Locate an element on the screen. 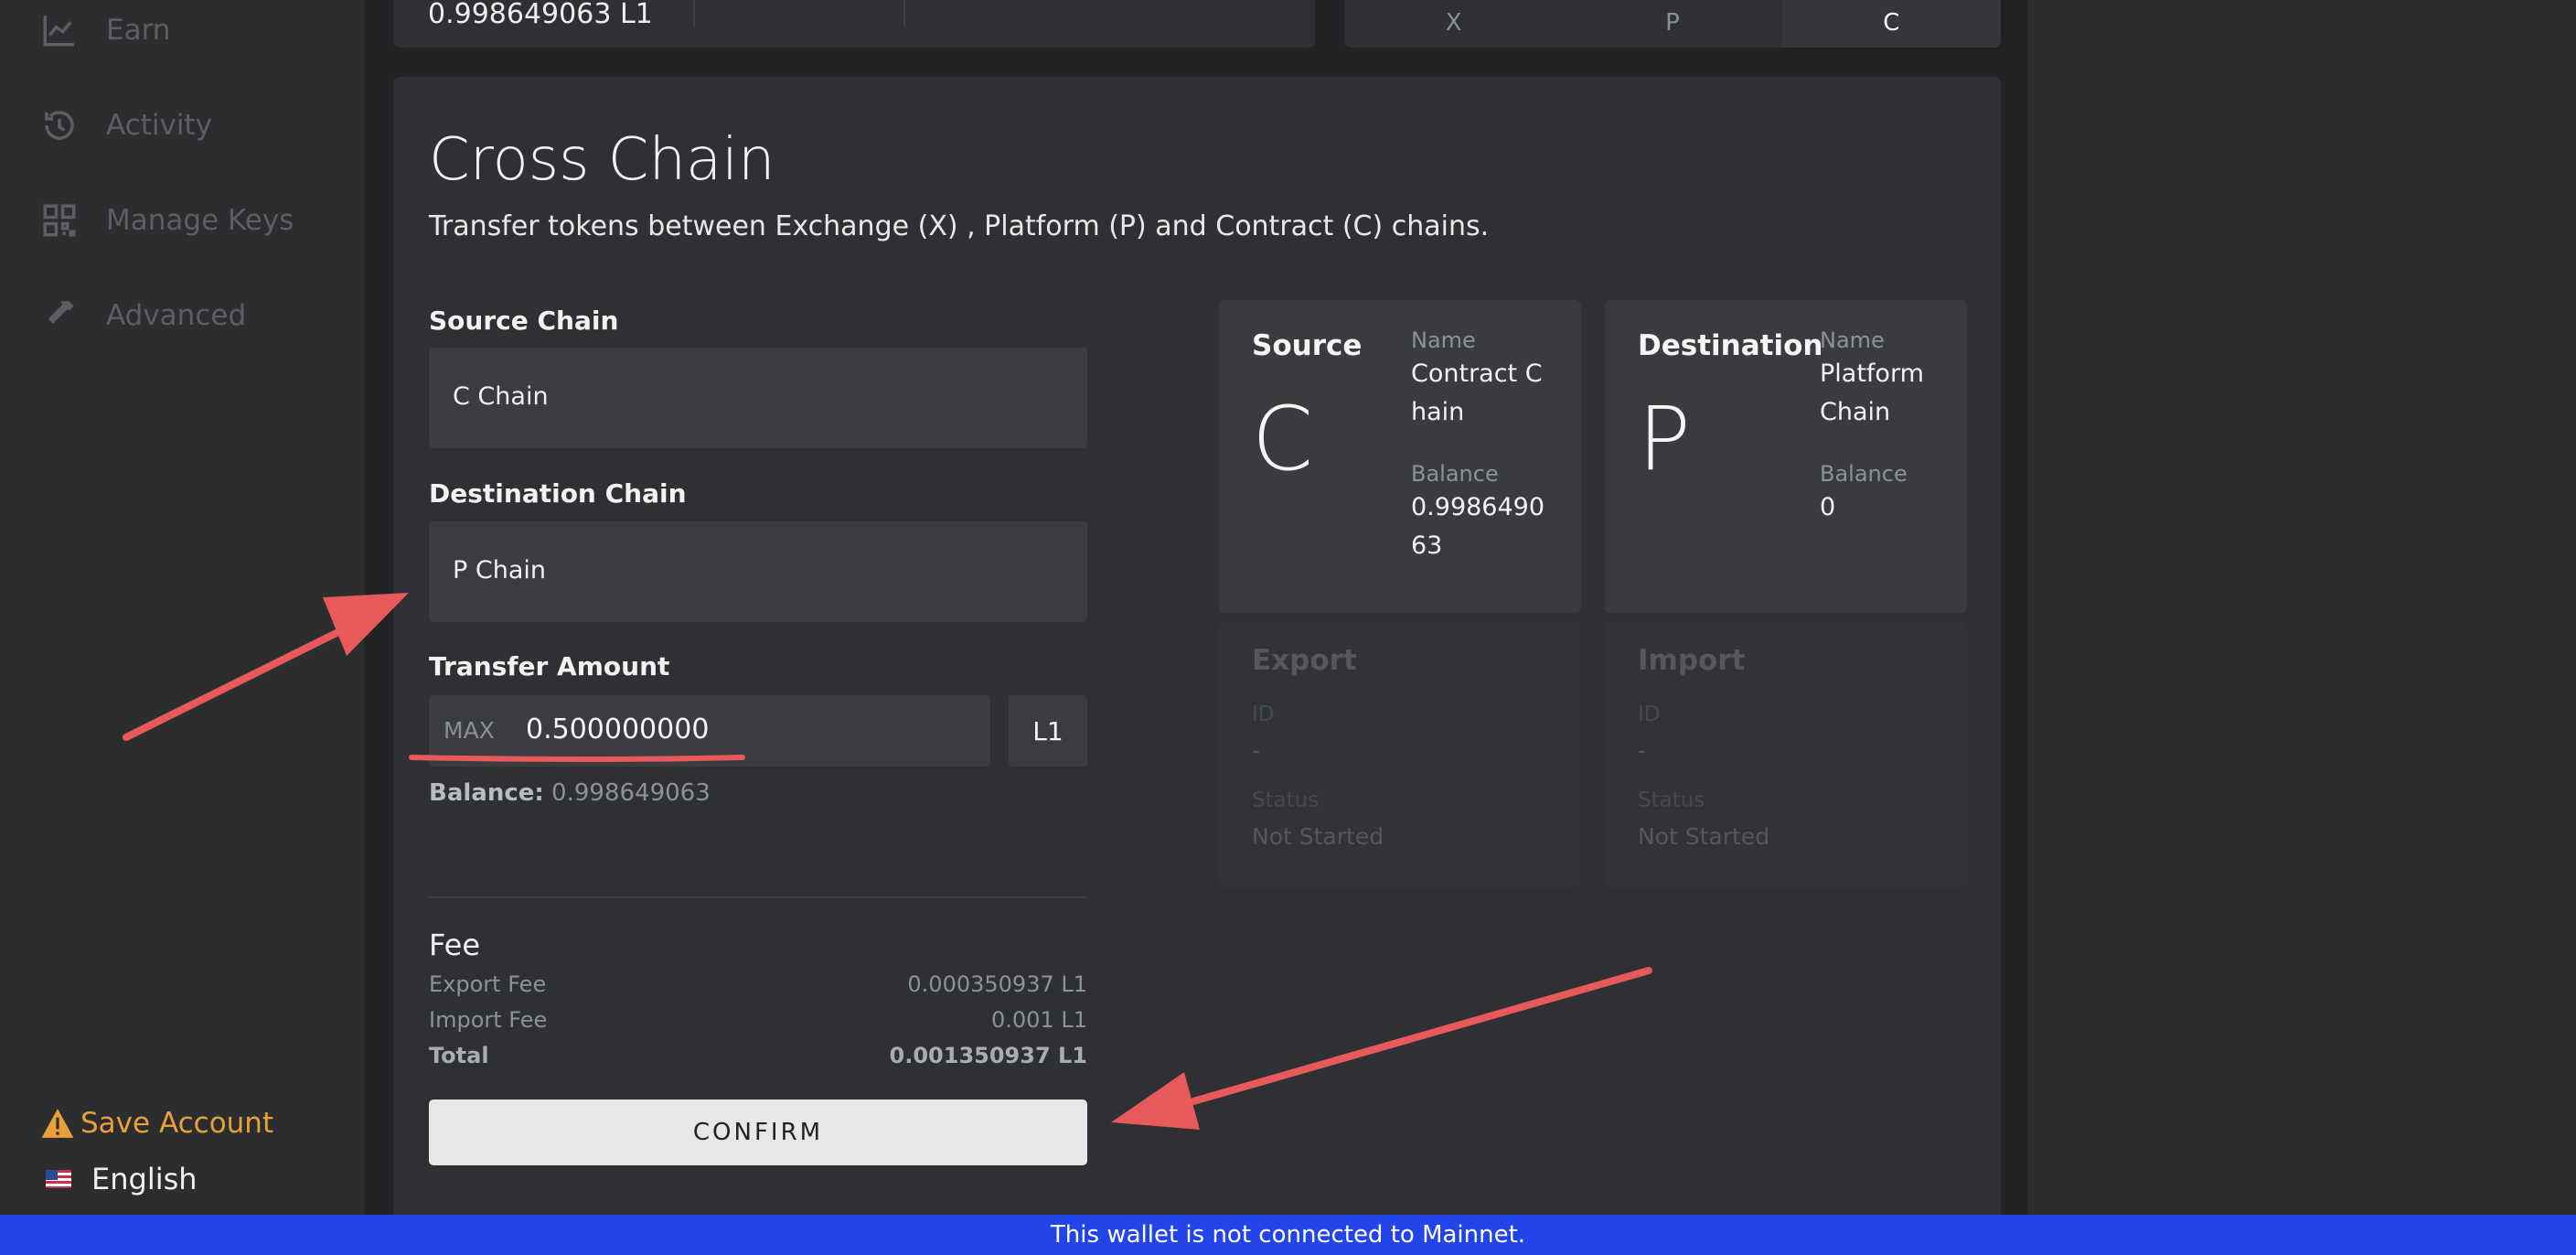 This screenshot has height=1255, width=2576. import-id-label: ID is located at coordinates (1649, 714).